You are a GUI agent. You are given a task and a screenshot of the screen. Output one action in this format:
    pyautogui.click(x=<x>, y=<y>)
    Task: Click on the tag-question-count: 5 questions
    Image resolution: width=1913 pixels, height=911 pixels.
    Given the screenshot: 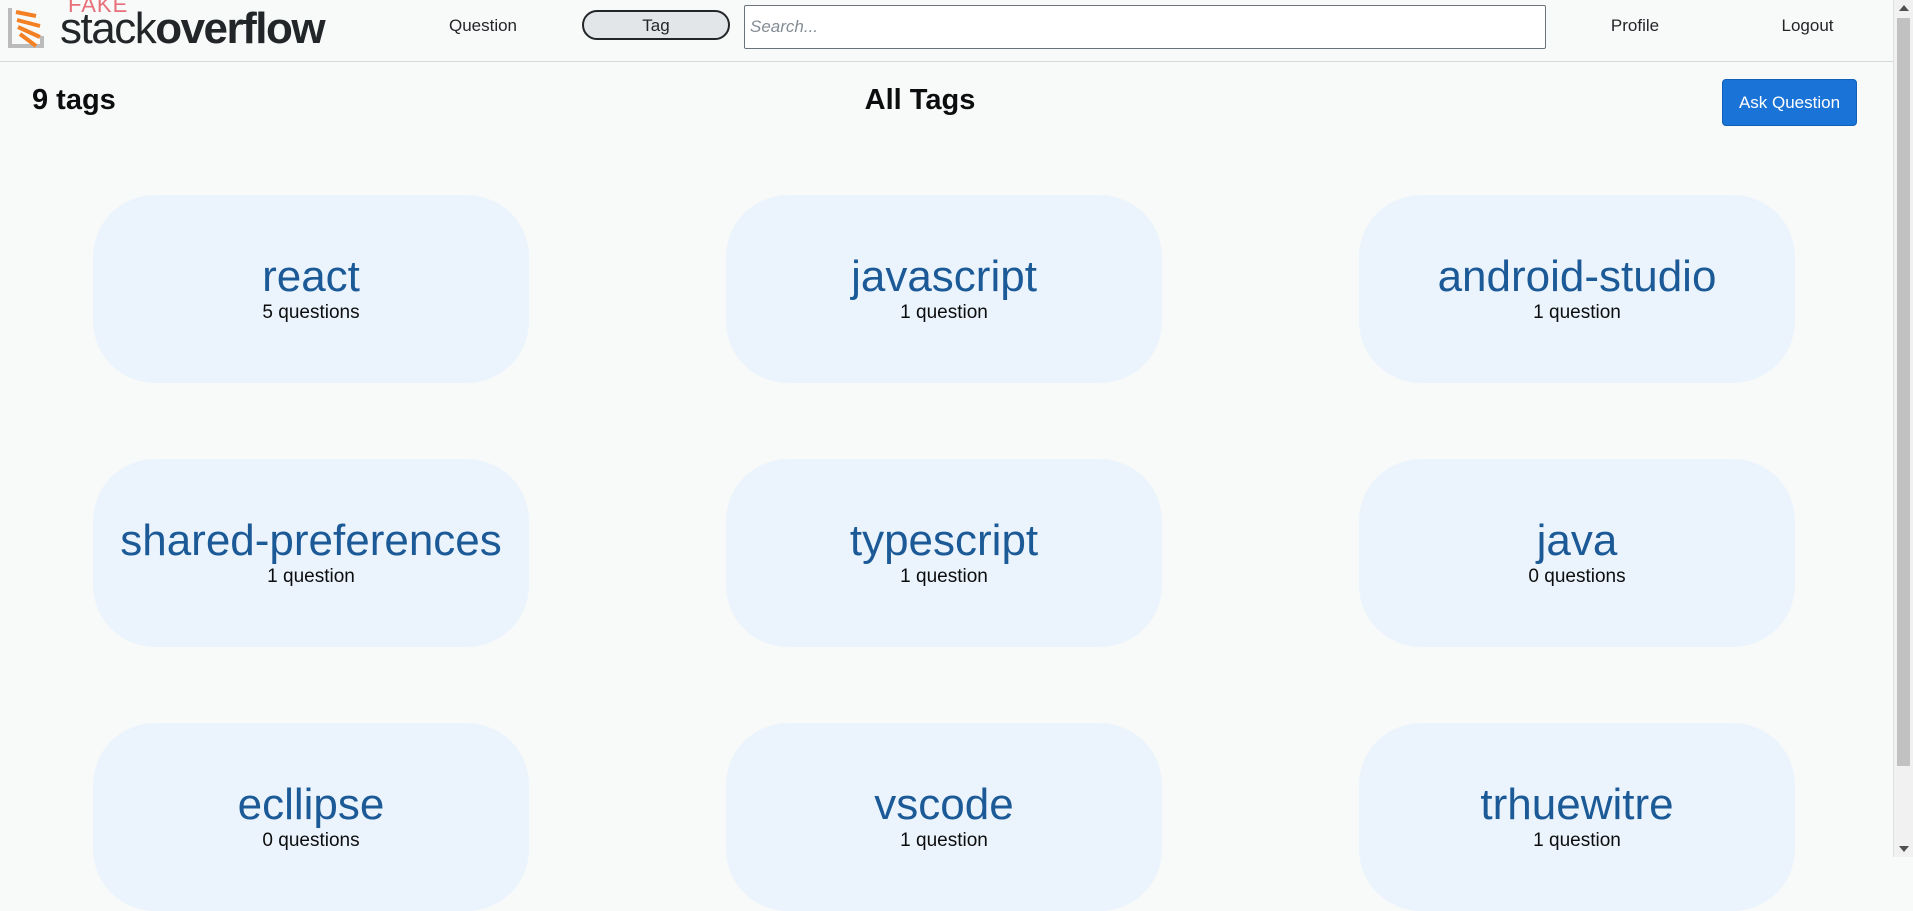 What is the action you would take?
    pyautogui.click(x=311, y=312)
    